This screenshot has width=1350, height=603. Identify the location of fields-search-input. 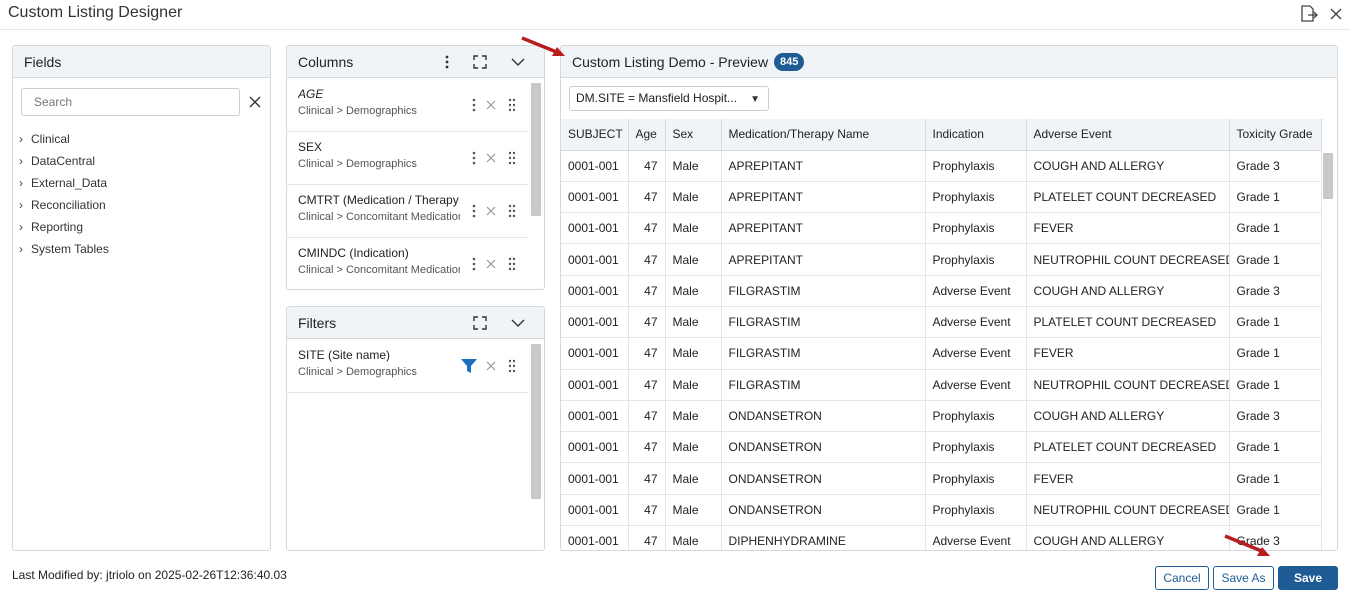
(130, 102).